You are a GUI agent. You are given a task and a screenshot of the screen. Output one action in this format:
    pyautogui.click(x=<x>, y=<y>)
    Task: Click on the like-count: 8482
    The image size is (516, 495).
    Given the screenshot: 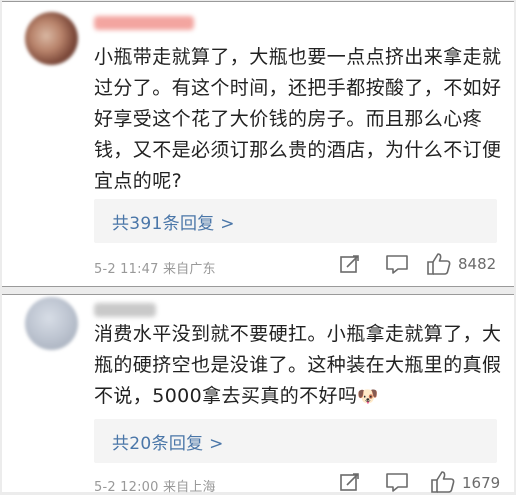 What is the action you would take?
    pyautogui.click(x=477, y=264)
    